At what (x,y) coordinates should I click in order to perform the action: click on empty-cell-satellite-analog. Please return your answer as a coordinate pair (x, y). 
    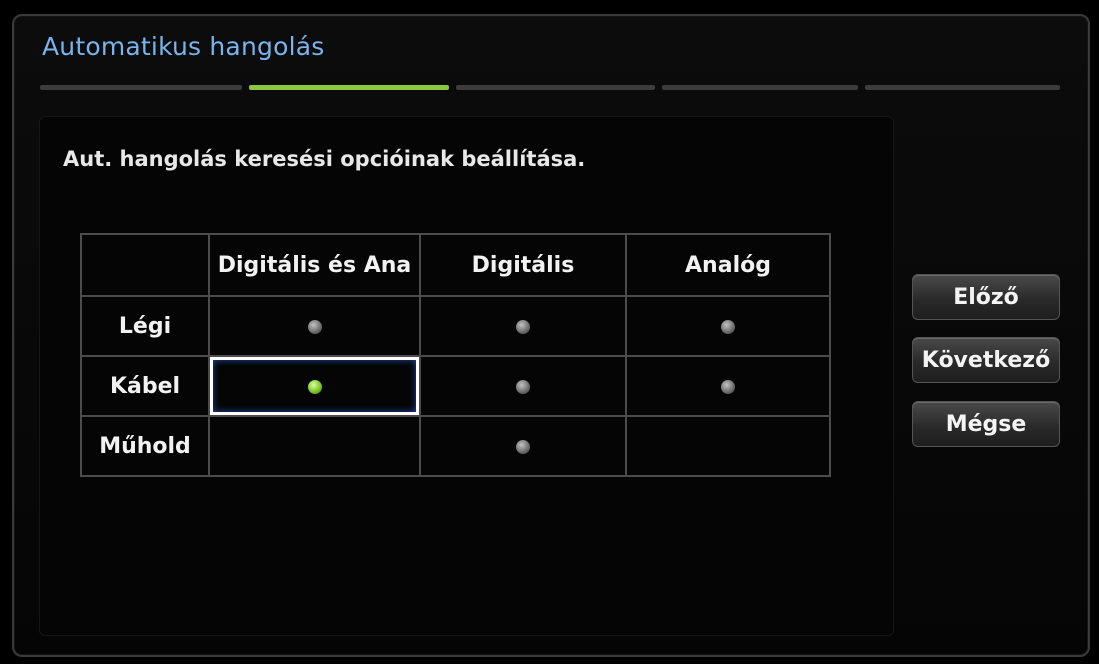
    Looking at the image, I should click on (728, 446).